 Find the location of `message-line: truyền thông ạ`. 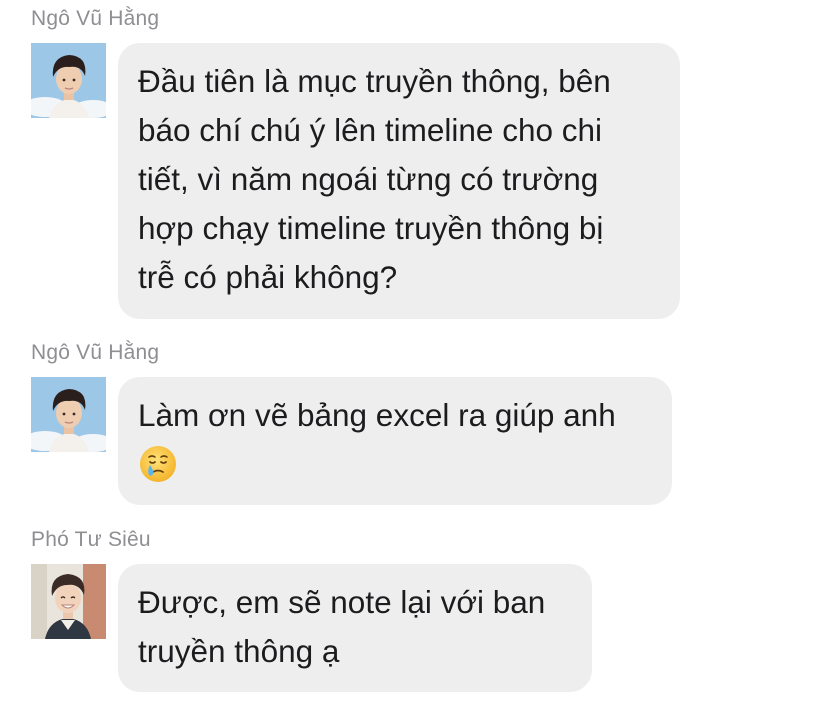

message-line: truyền thông ạ is located at coordinates (239, 651).